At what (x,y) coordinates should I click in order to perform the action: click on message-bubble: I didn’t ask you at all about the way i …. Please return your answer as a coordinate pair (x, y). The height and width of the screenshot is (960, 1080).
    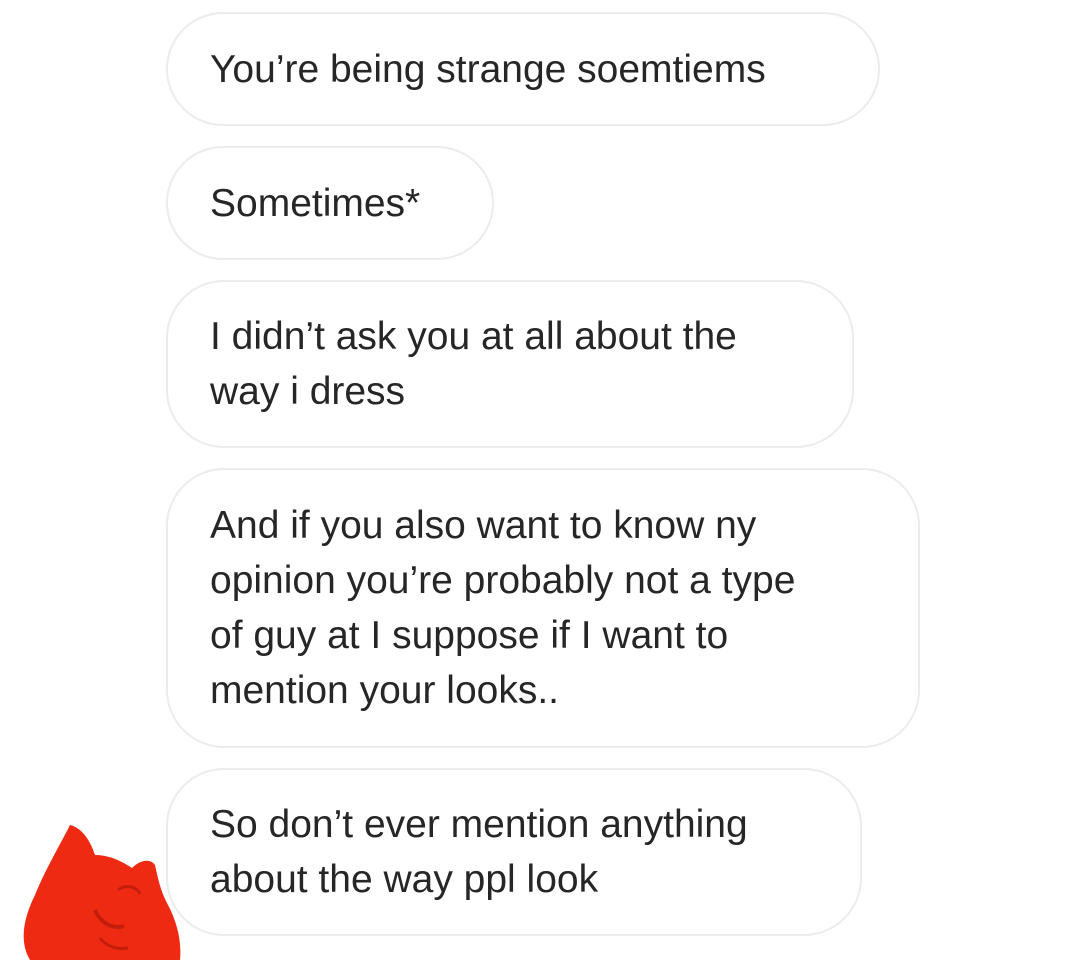
    Looking at the image, I should click on (510, 364).